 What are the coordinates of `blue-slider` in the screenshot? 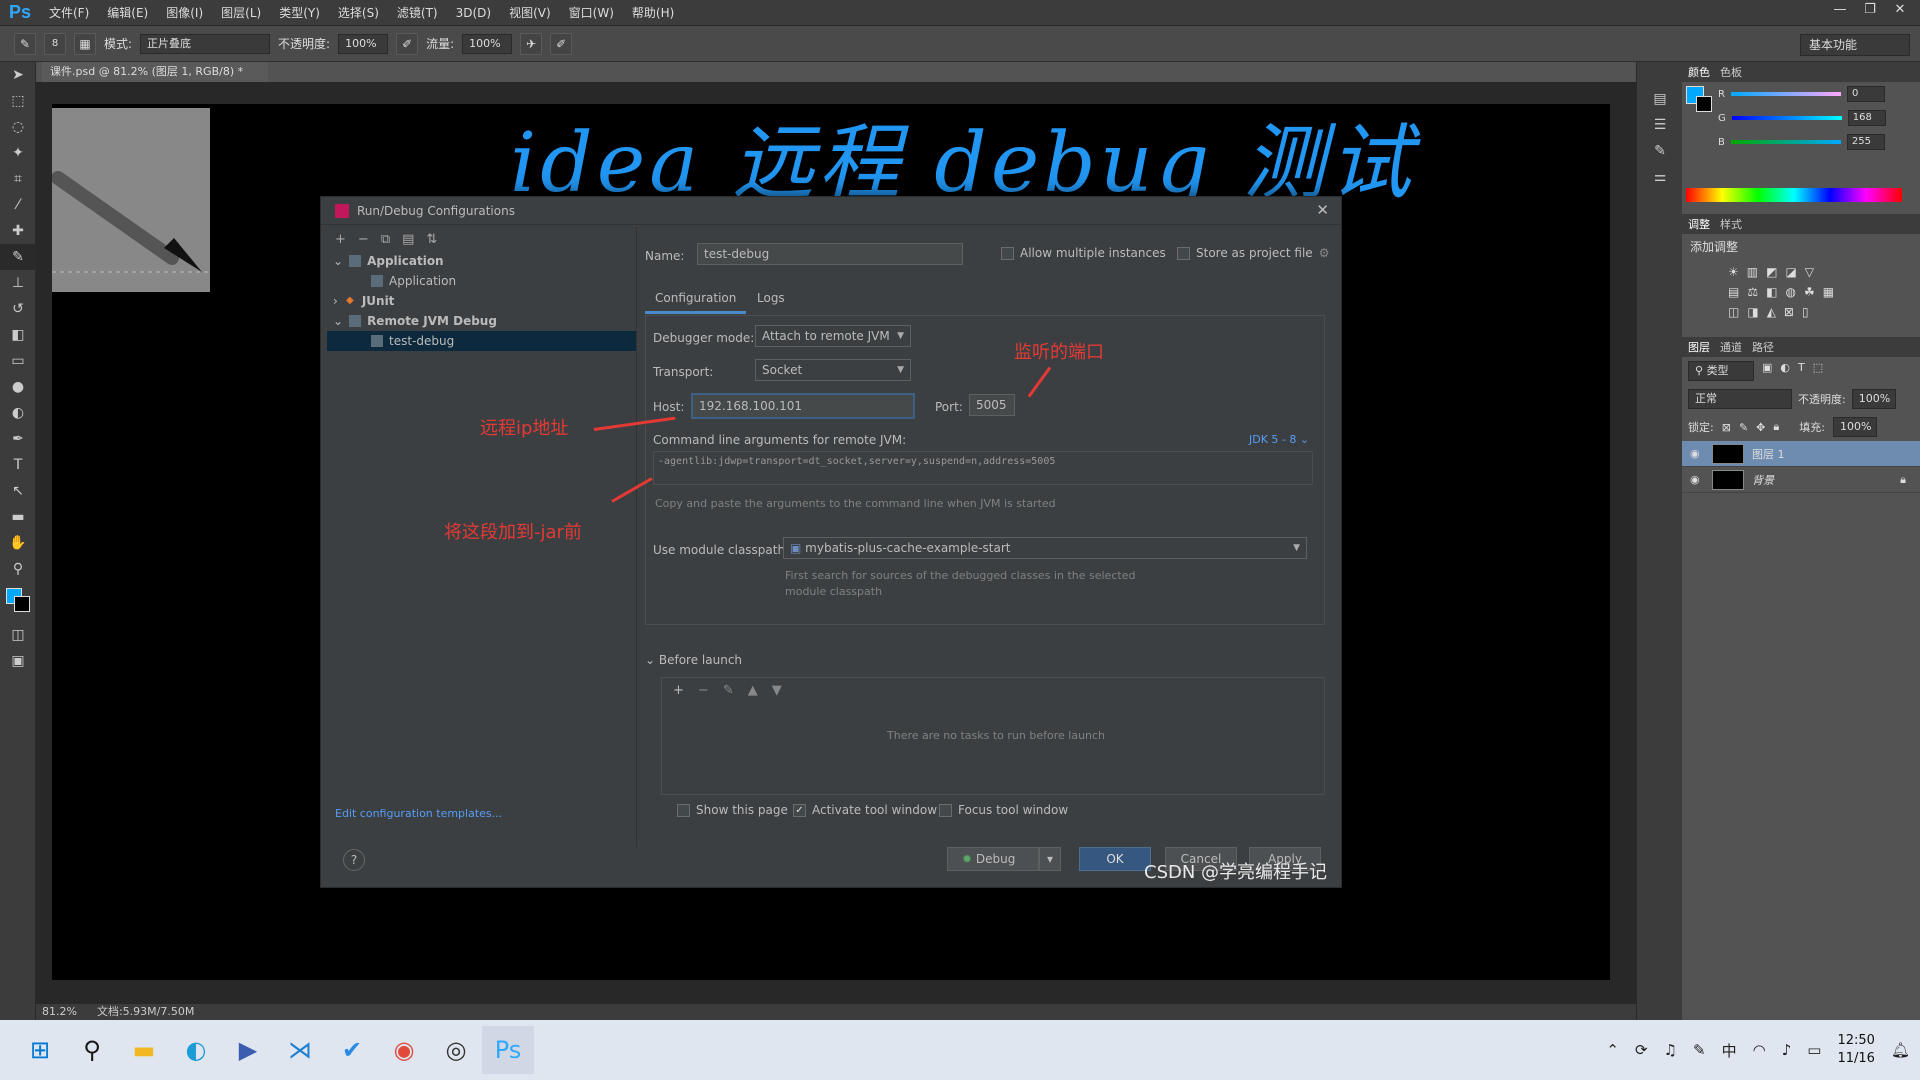 It's located at (1785, 142).